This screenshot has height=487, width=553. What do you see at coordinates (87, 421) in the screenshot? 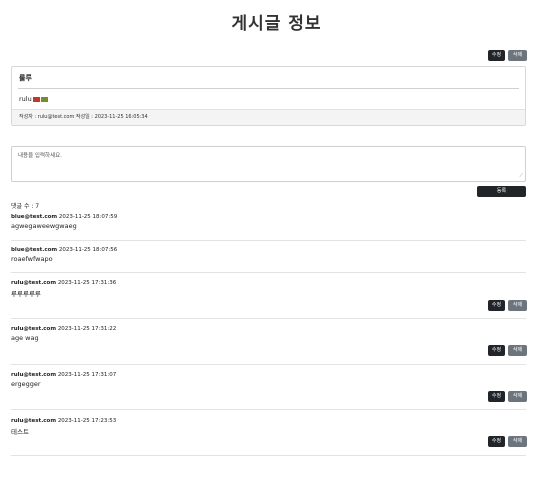
I see `comment-time: 2023-11-25 17:23:53` at bounding box center [87, 421].